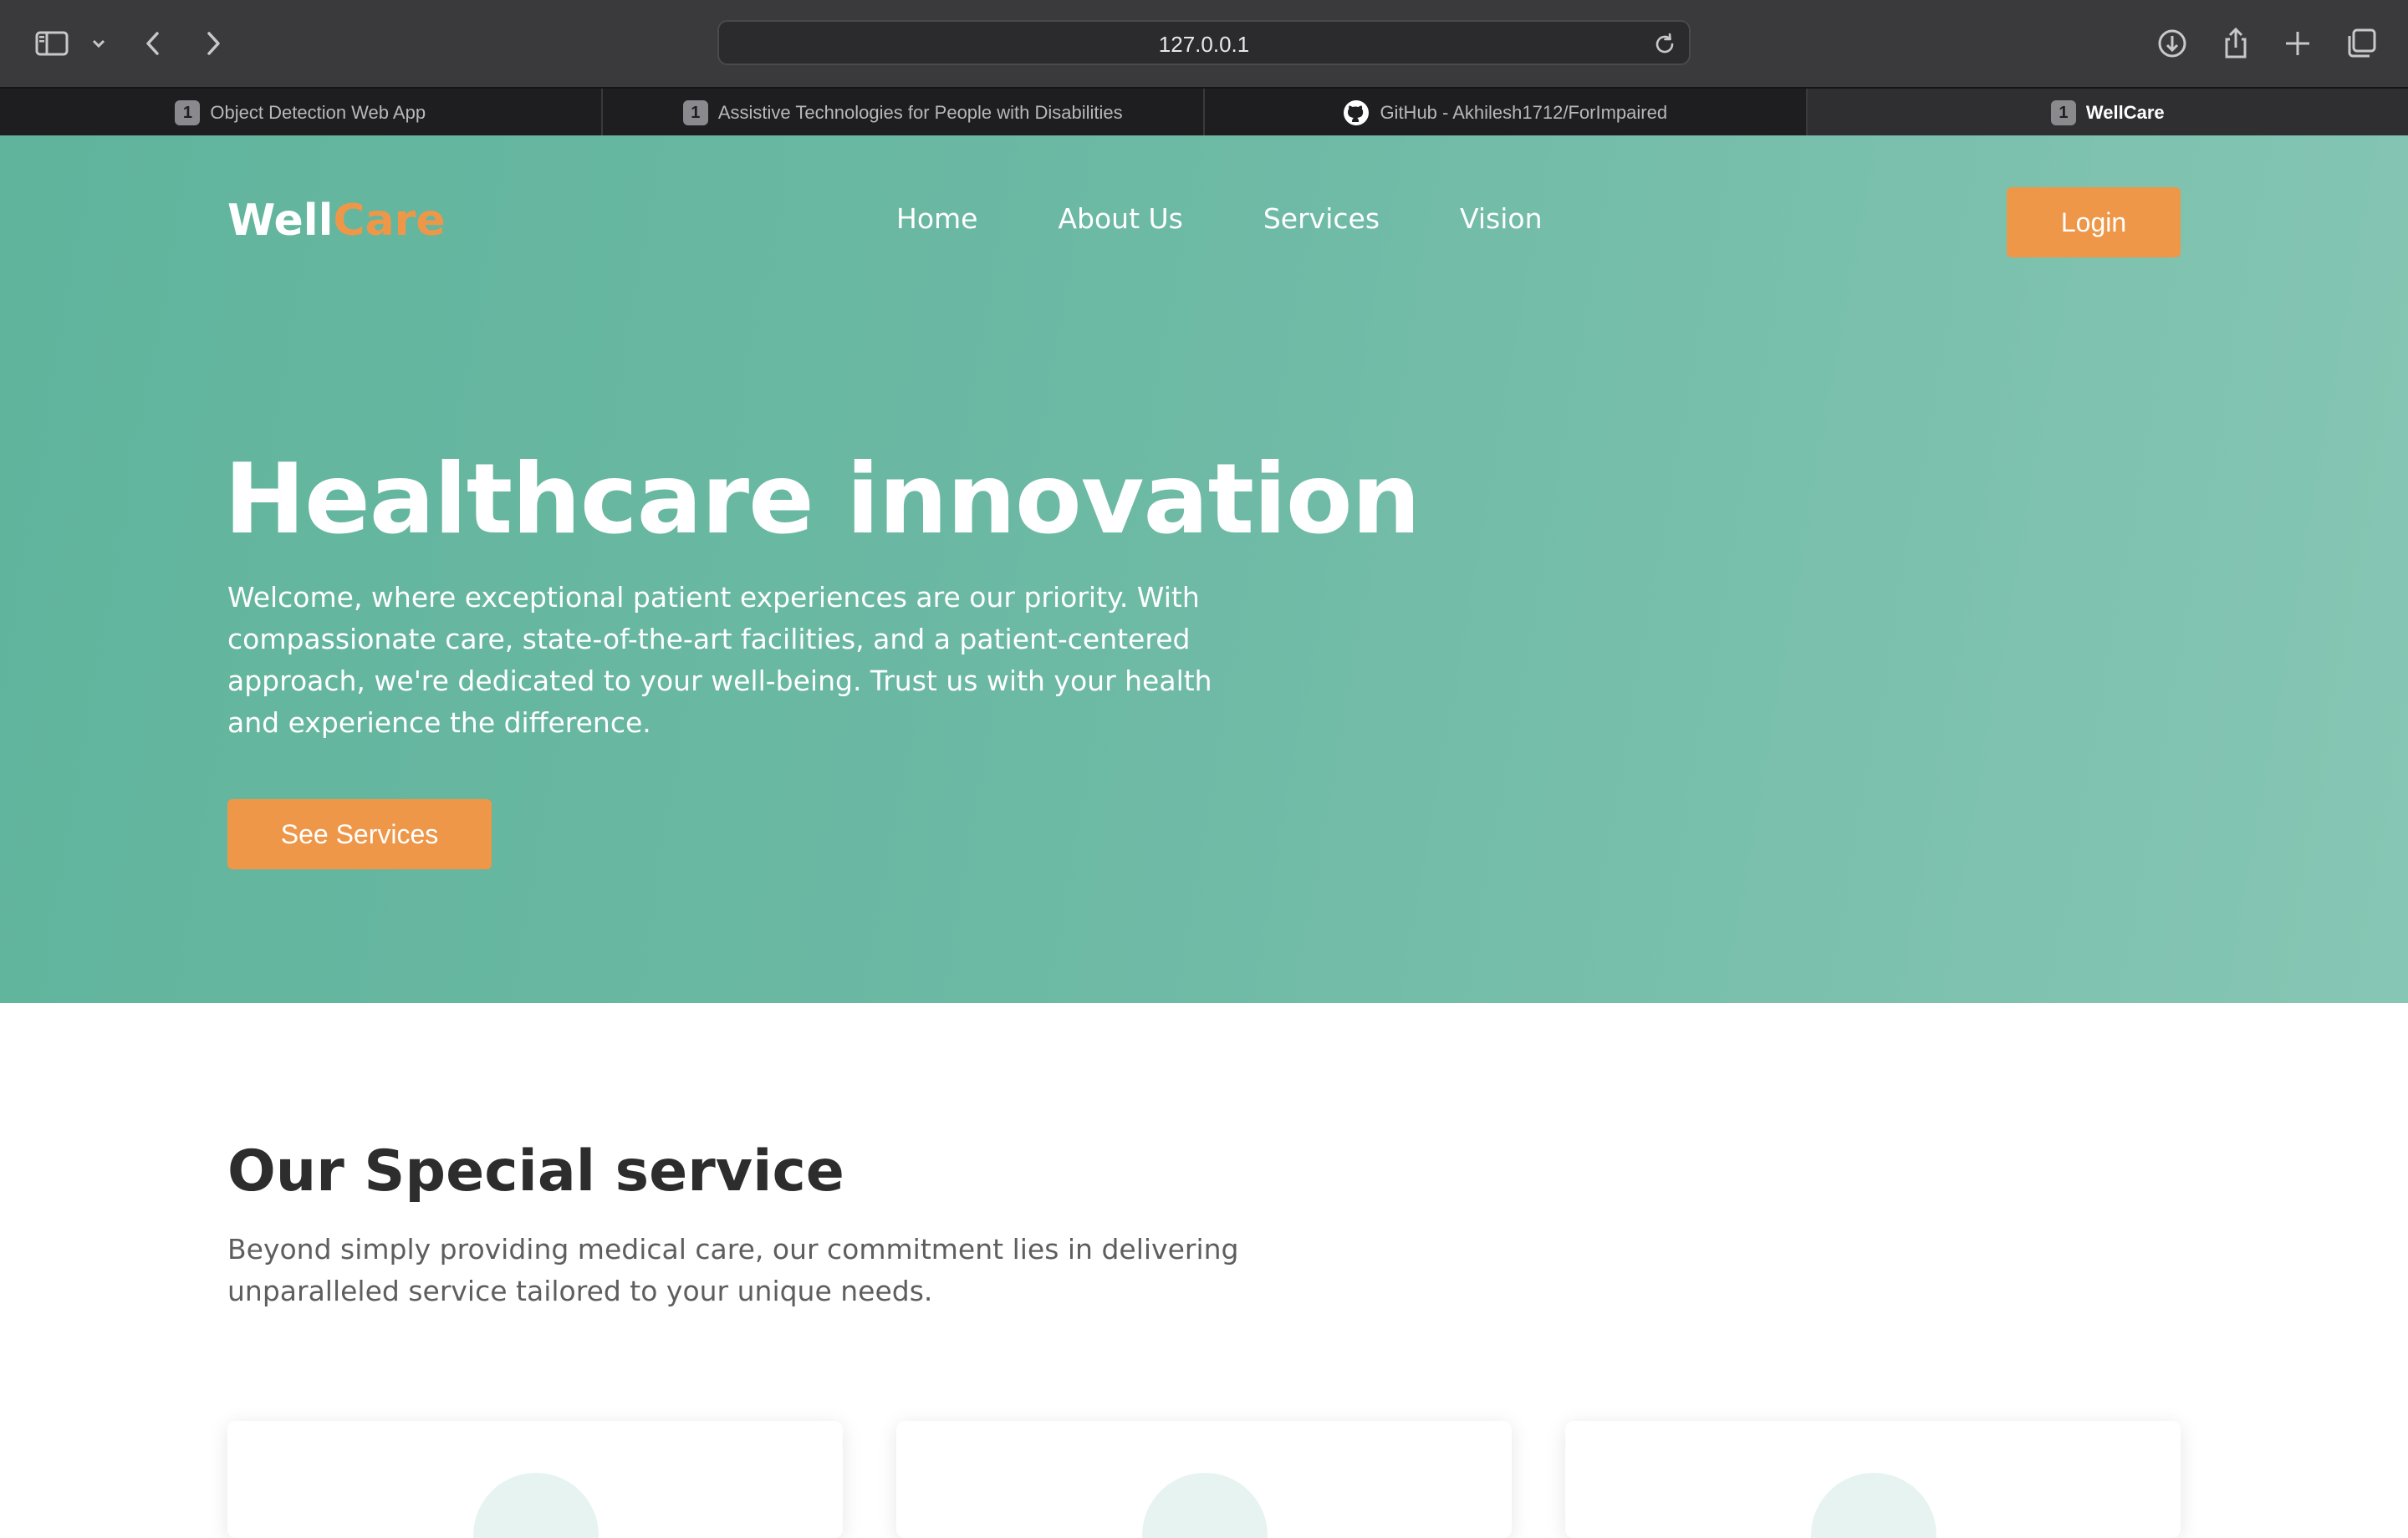 The image size is (2408, 1538). I want to click on hero-title: Healthcare innovation, so click(822, 500).